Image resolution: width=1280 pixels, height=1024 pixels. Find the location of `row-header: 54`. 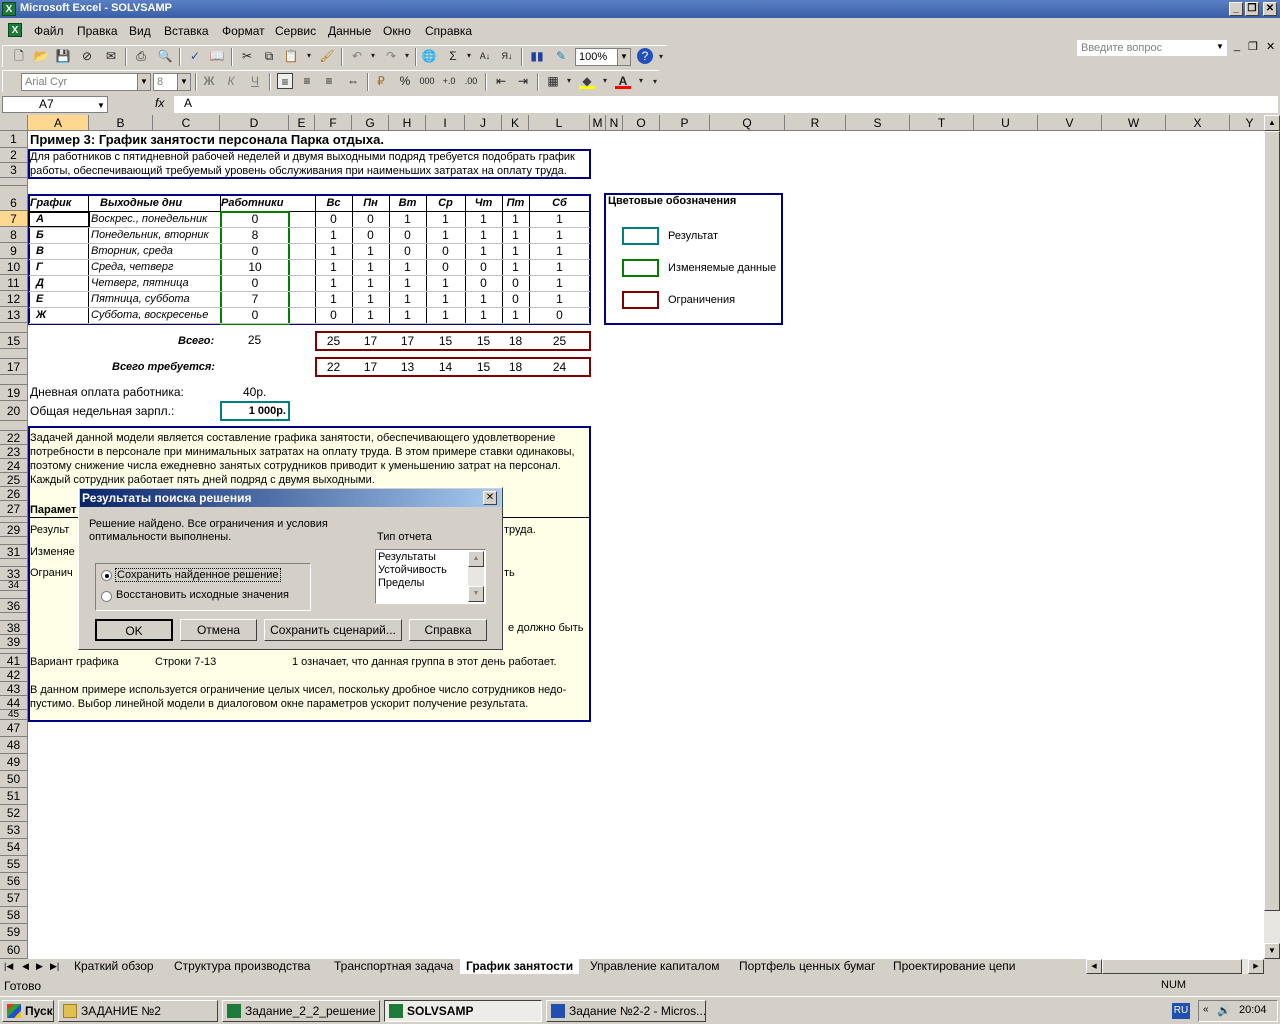

row-header: 54 is located at coordinates (14, 847).